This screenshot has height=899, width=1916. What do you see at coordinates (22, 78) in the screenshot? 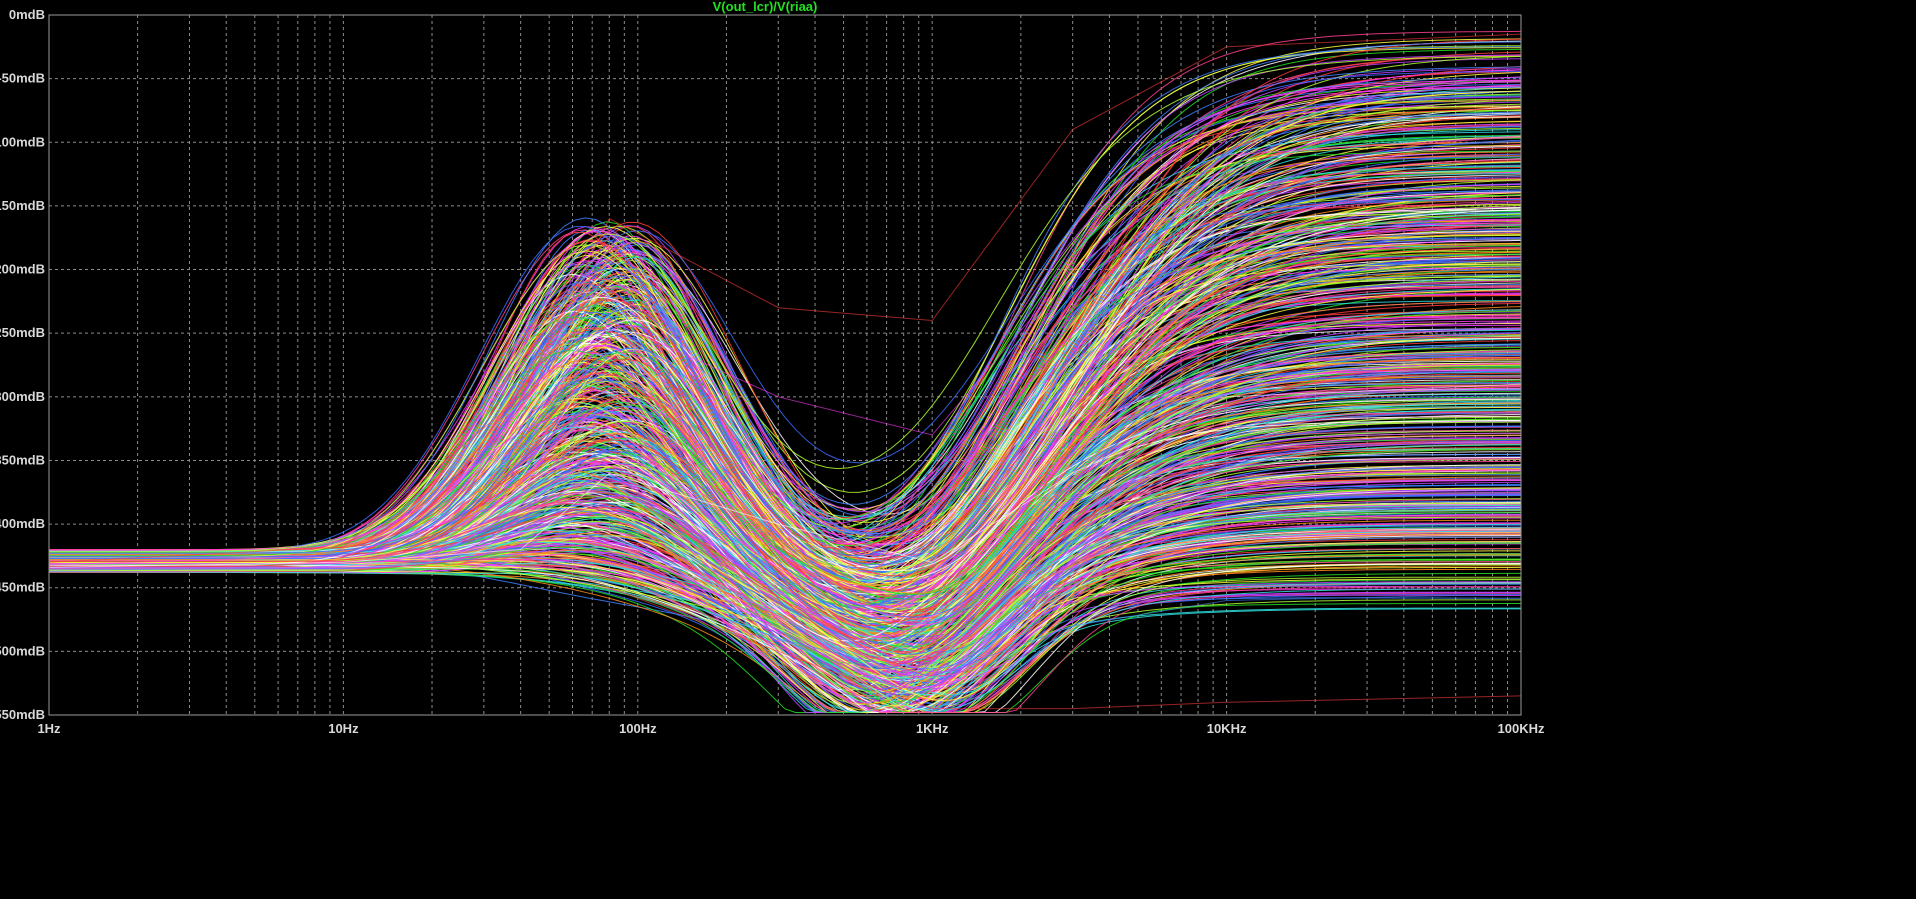
I see `y-tick-label: -50mdB` at bounding box center [22, 78].